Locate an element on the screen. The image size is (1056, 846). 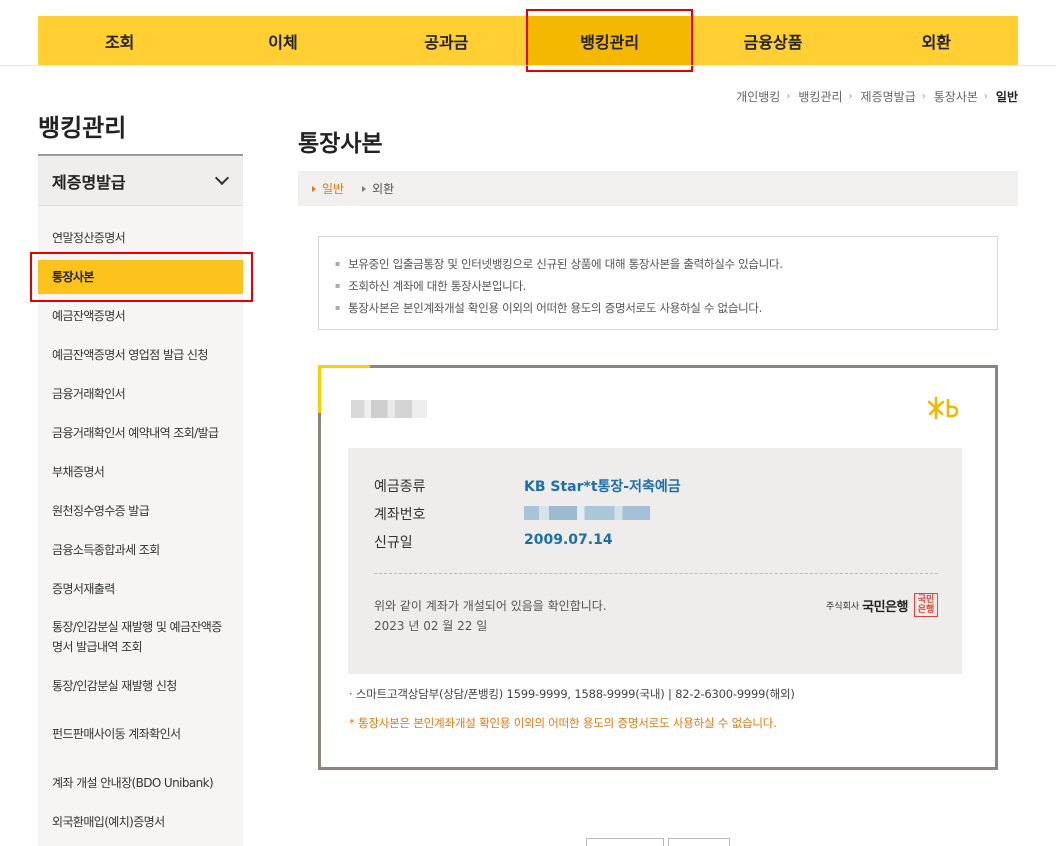
sidebar-item-debt-certificate: 부채증명서 is located at coordinates (140, 471).